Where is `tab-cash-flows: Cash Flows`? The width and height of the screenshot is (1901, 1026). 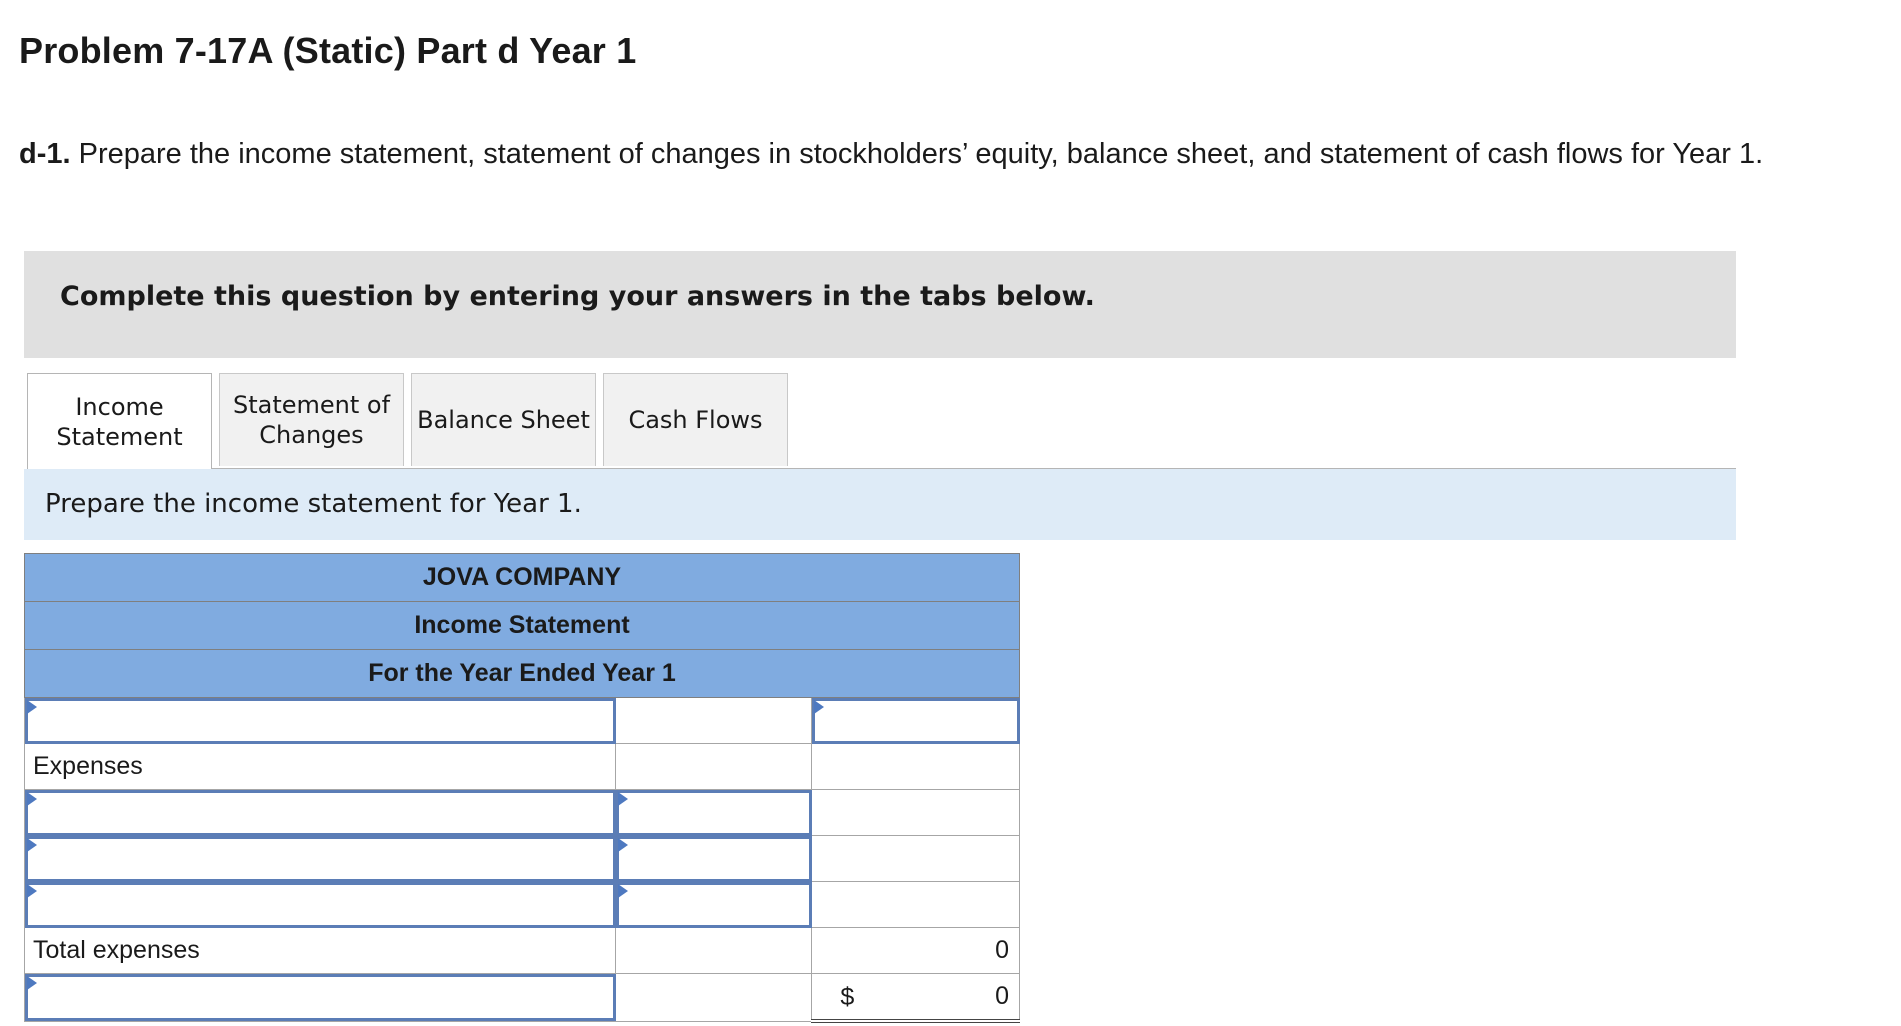 tab-cash-flows: Cash Flows is located at coordinates (695, 419).